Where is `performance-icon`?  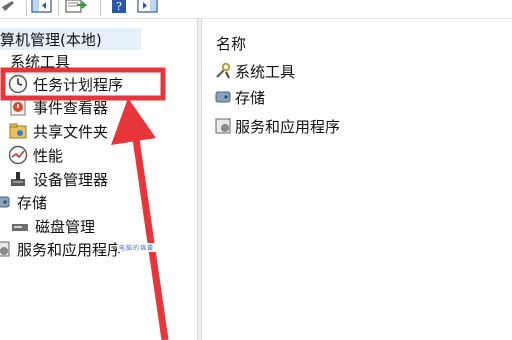 performance-icon is located at coordinates (18, 155).